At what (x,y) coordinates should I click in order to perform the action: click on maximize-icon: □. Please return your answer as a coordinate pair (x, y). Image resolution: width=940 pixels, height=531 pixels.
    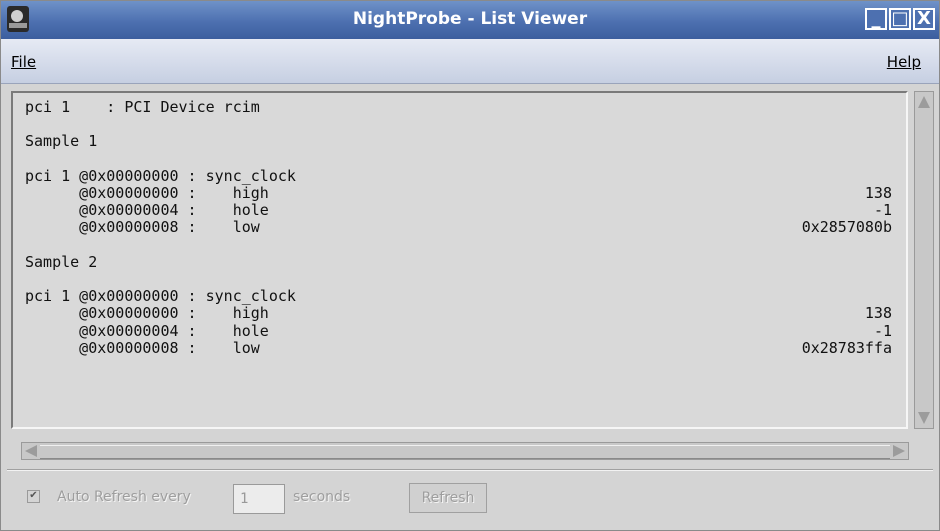
    Looking at the image, I should click on (900, 19).